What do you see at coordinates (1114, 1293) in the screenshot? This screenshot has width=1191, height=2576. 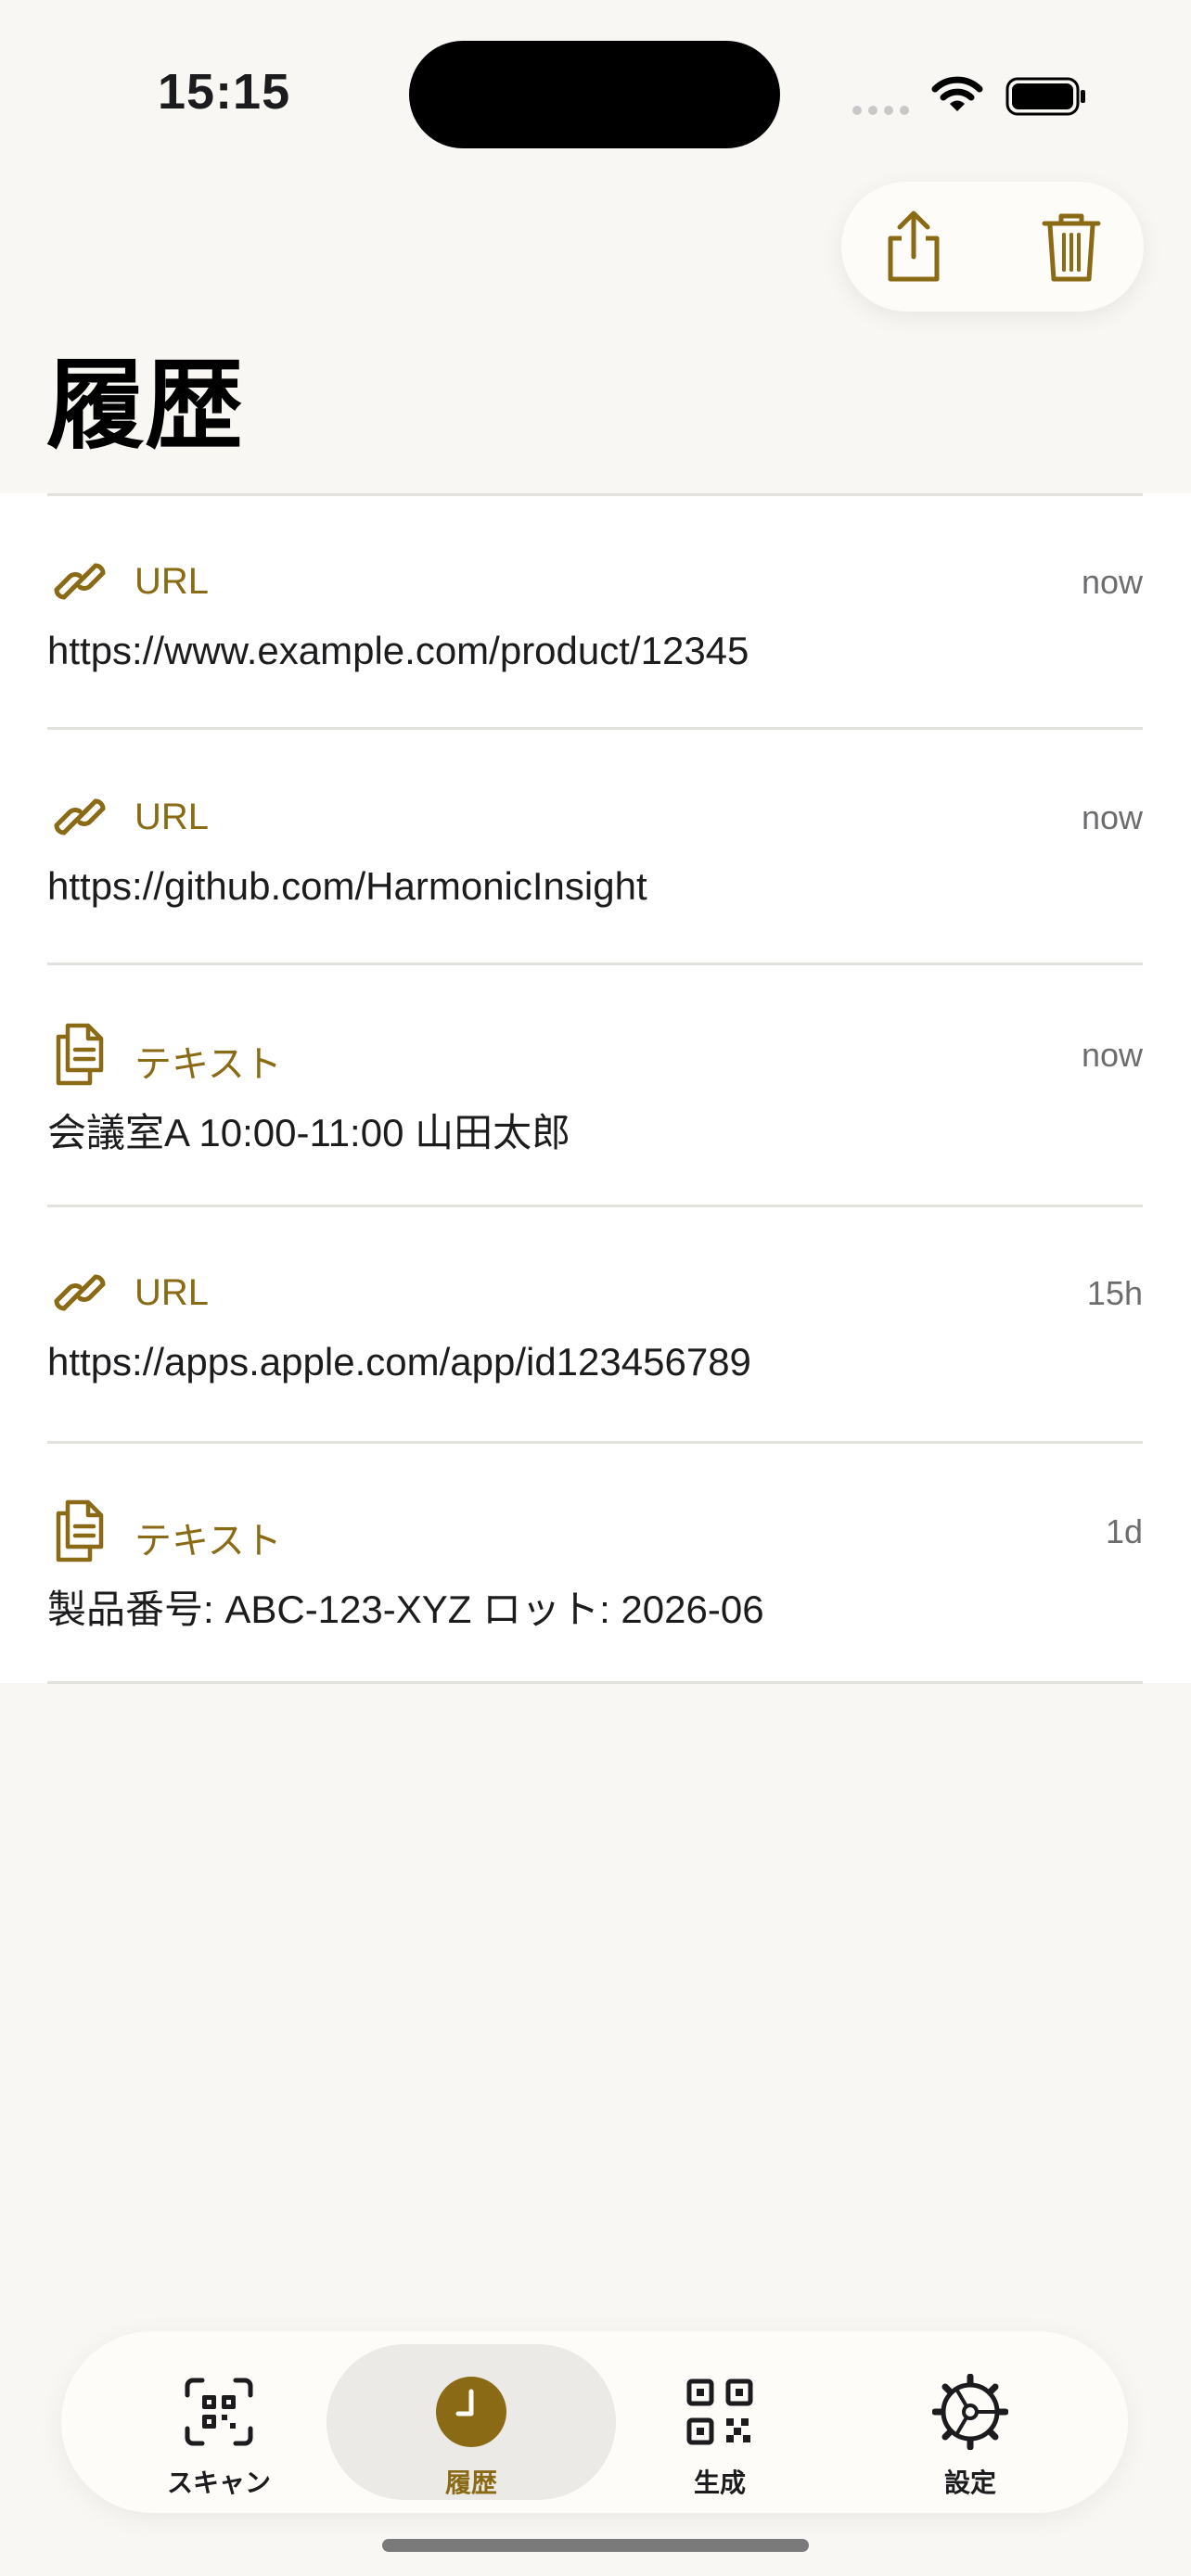 I see `item-timestamp: 15h` at bounding box center [1114, 1293].